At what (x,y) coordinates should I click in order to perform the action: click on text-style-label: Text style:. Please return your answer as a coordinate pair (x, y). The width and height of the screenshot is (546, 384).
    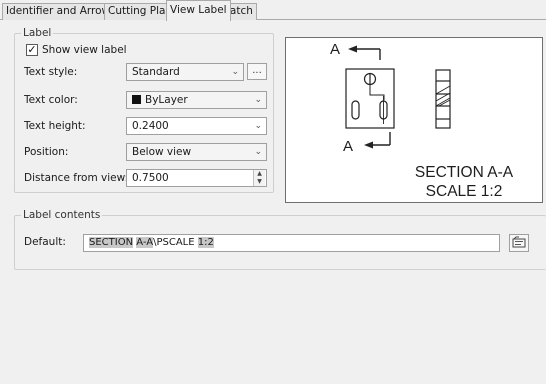
    Looking at the image, I should click on (51, 72).